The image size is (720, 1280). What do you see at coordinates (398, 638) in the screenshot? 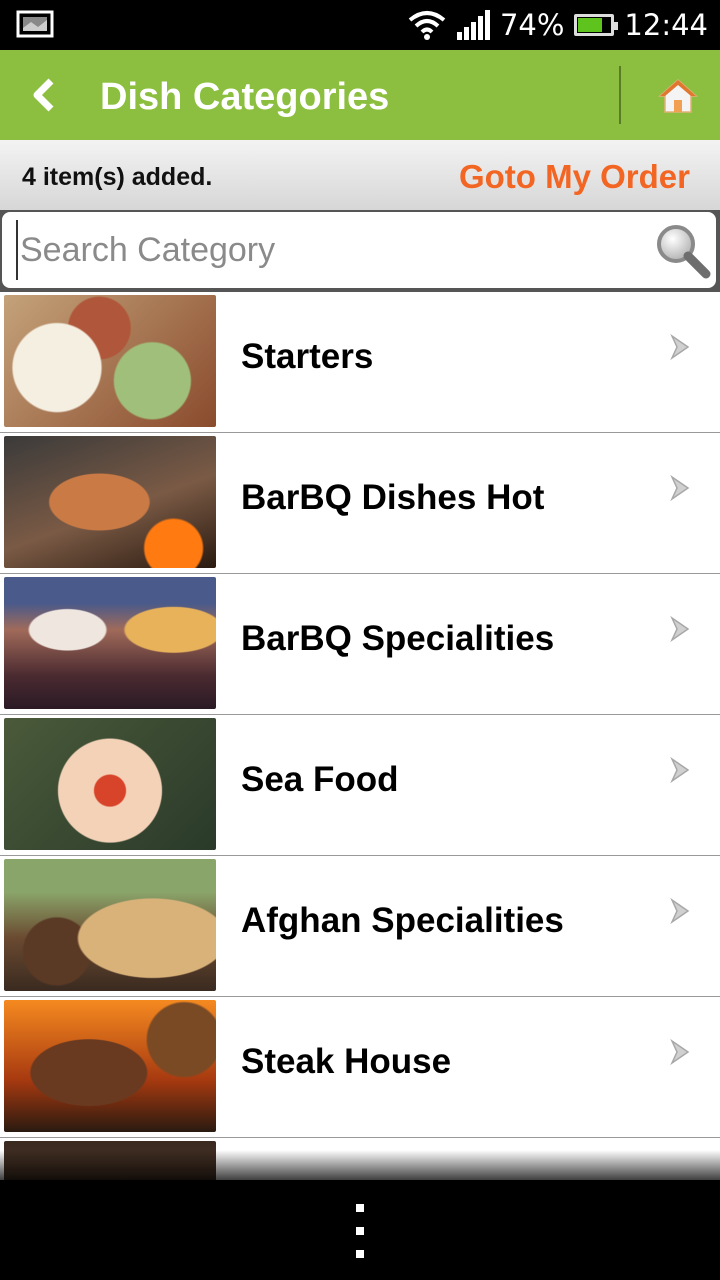
I see `category-label: BarBQ Specialities` at bounding box center [398, 638].